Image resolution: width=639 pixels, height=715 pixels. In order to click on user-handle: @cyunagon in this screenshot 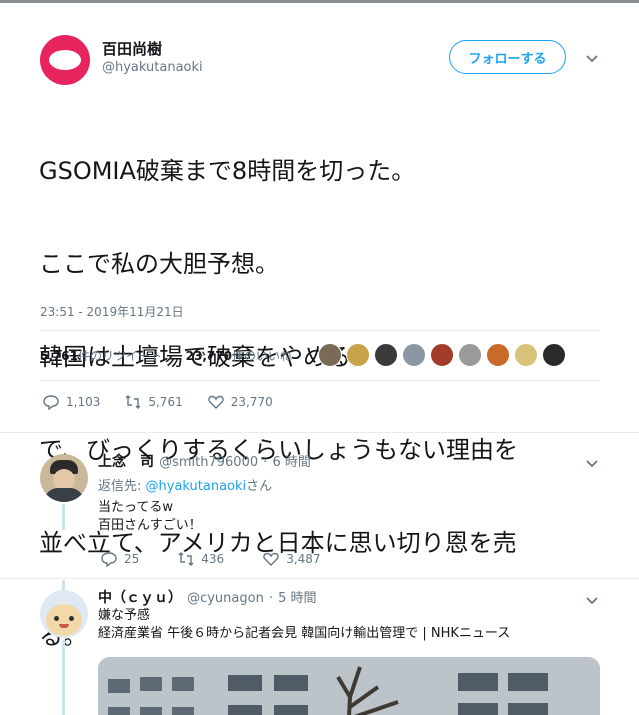, I will do `click(225, 598)`.